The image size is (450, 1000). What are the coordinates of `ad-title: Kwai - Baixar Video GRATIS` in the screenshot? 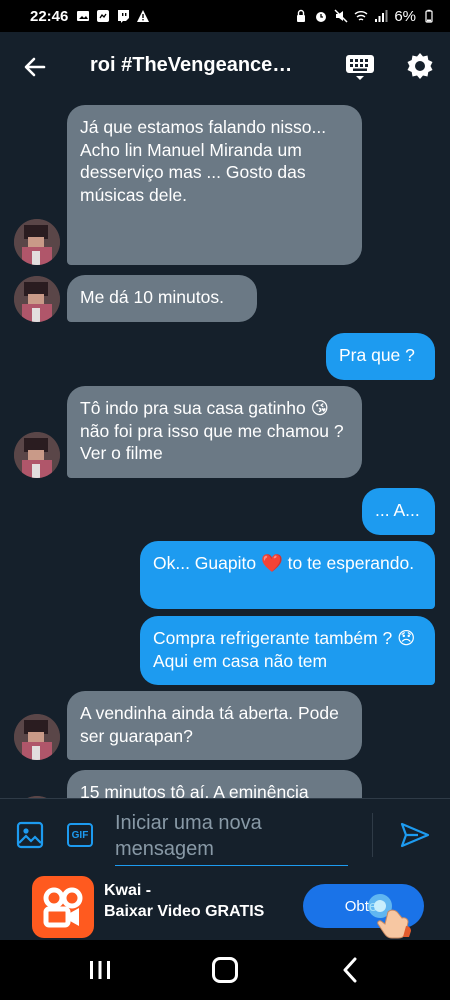 It's located at (184, 901).